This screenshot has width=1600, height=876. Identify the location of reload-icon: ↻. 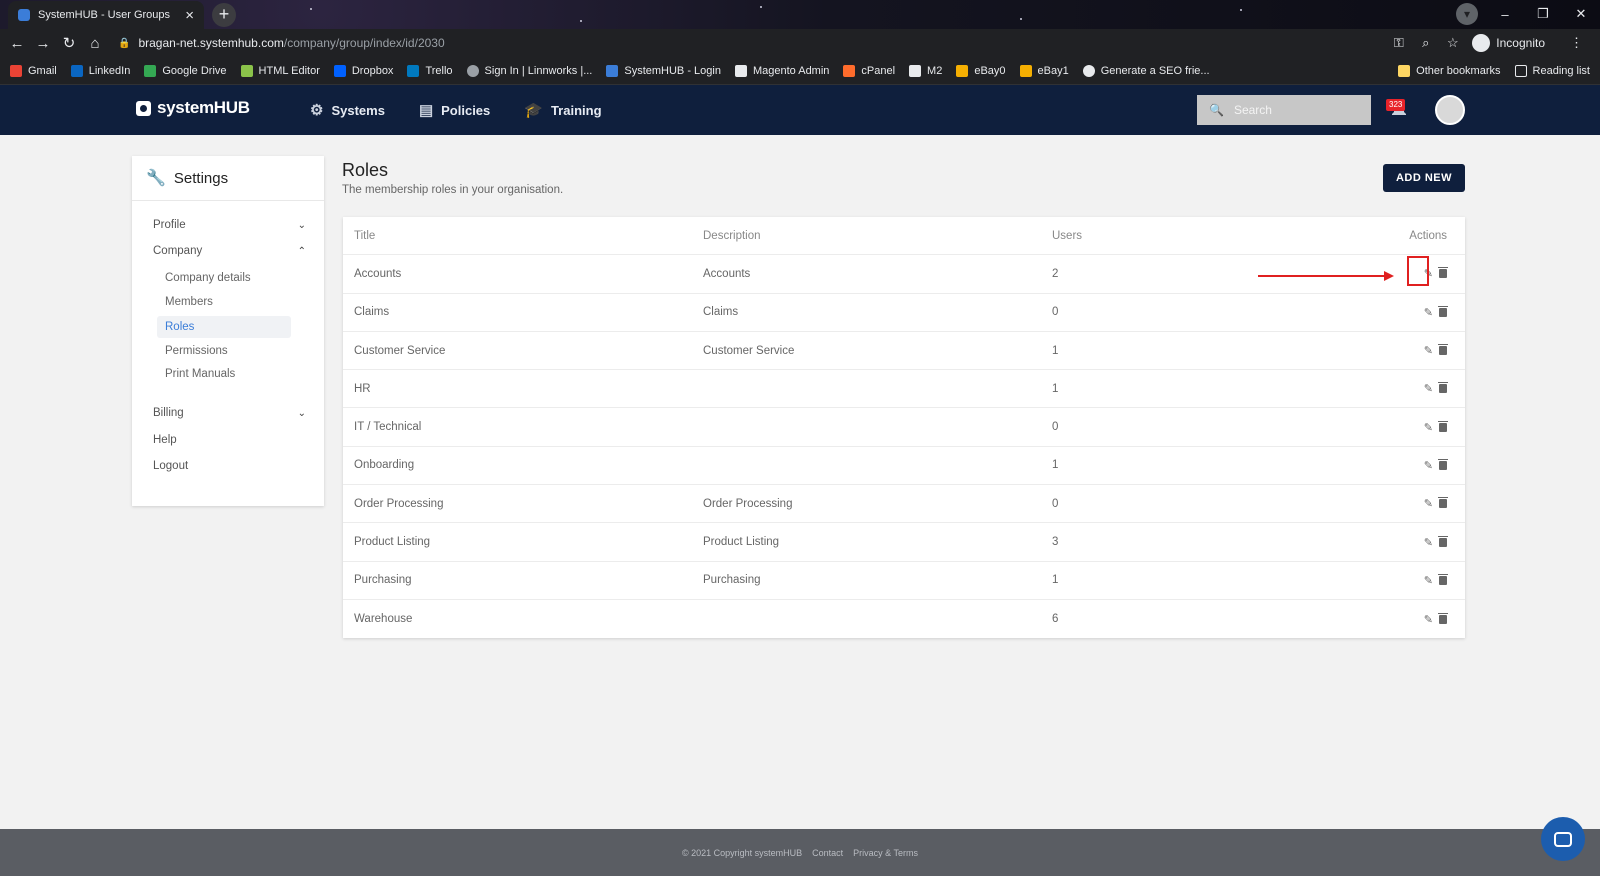
(69, 43).